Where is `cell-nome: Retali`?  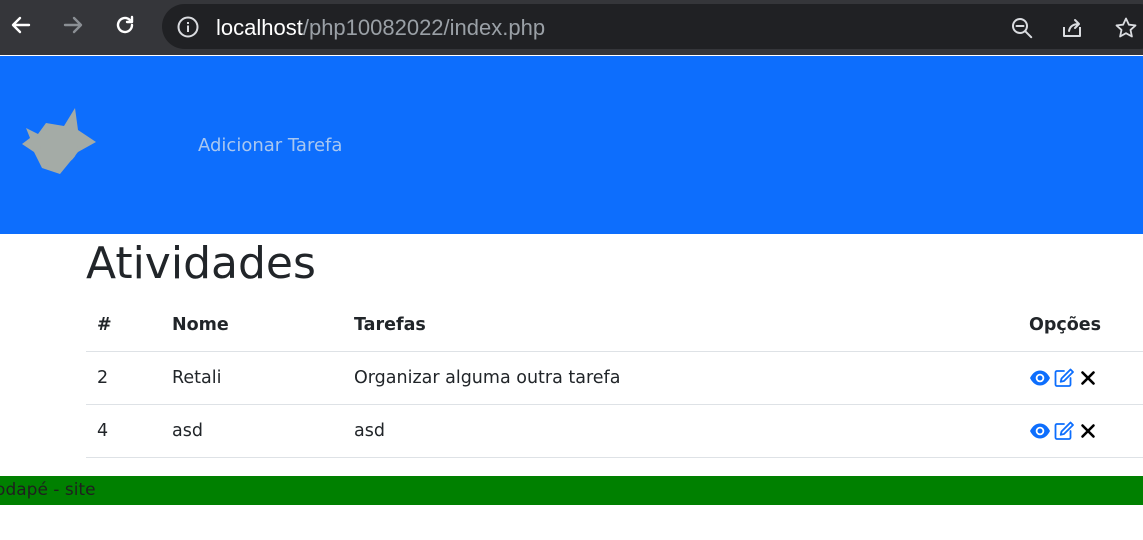 cell-nome: Retali is located at coordinates (252, 378).